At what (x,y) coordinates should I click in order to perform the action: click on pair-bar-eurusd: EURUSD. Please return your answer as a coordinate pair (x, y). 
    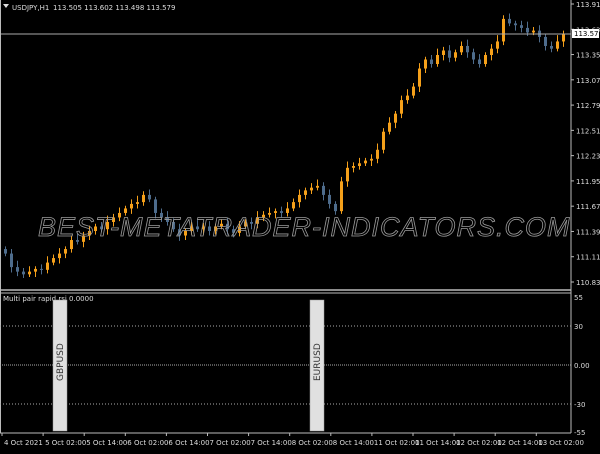
    Looking at the image, I should click on (317, 365).